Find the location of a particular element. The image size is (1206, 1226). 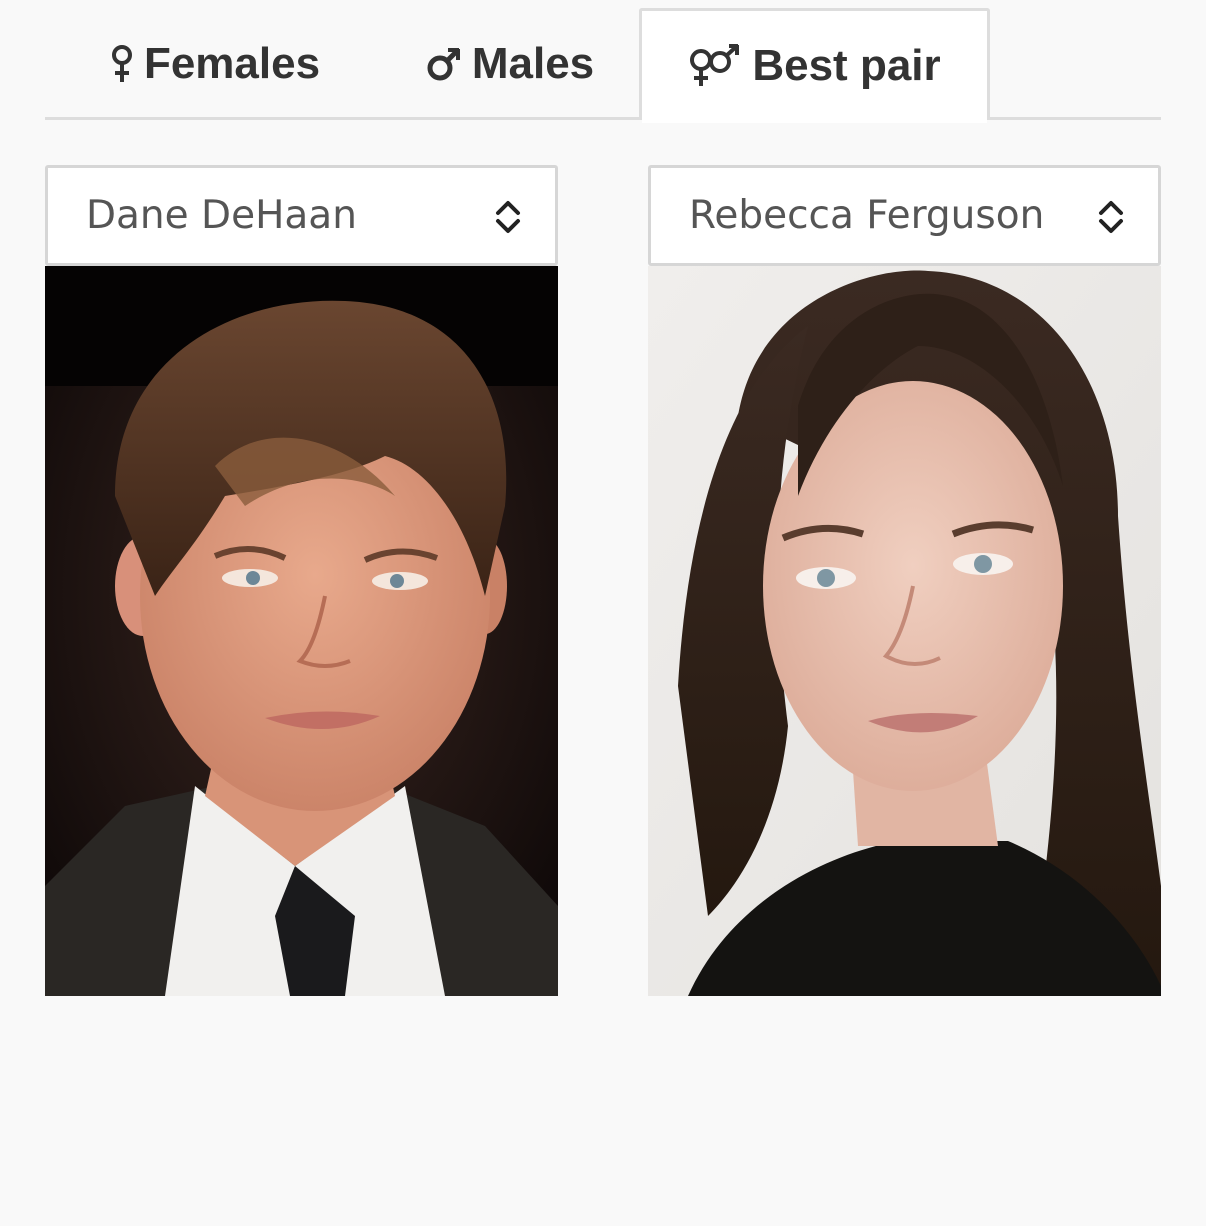

tab-males-label: Males is located at coordinates (533, 63).